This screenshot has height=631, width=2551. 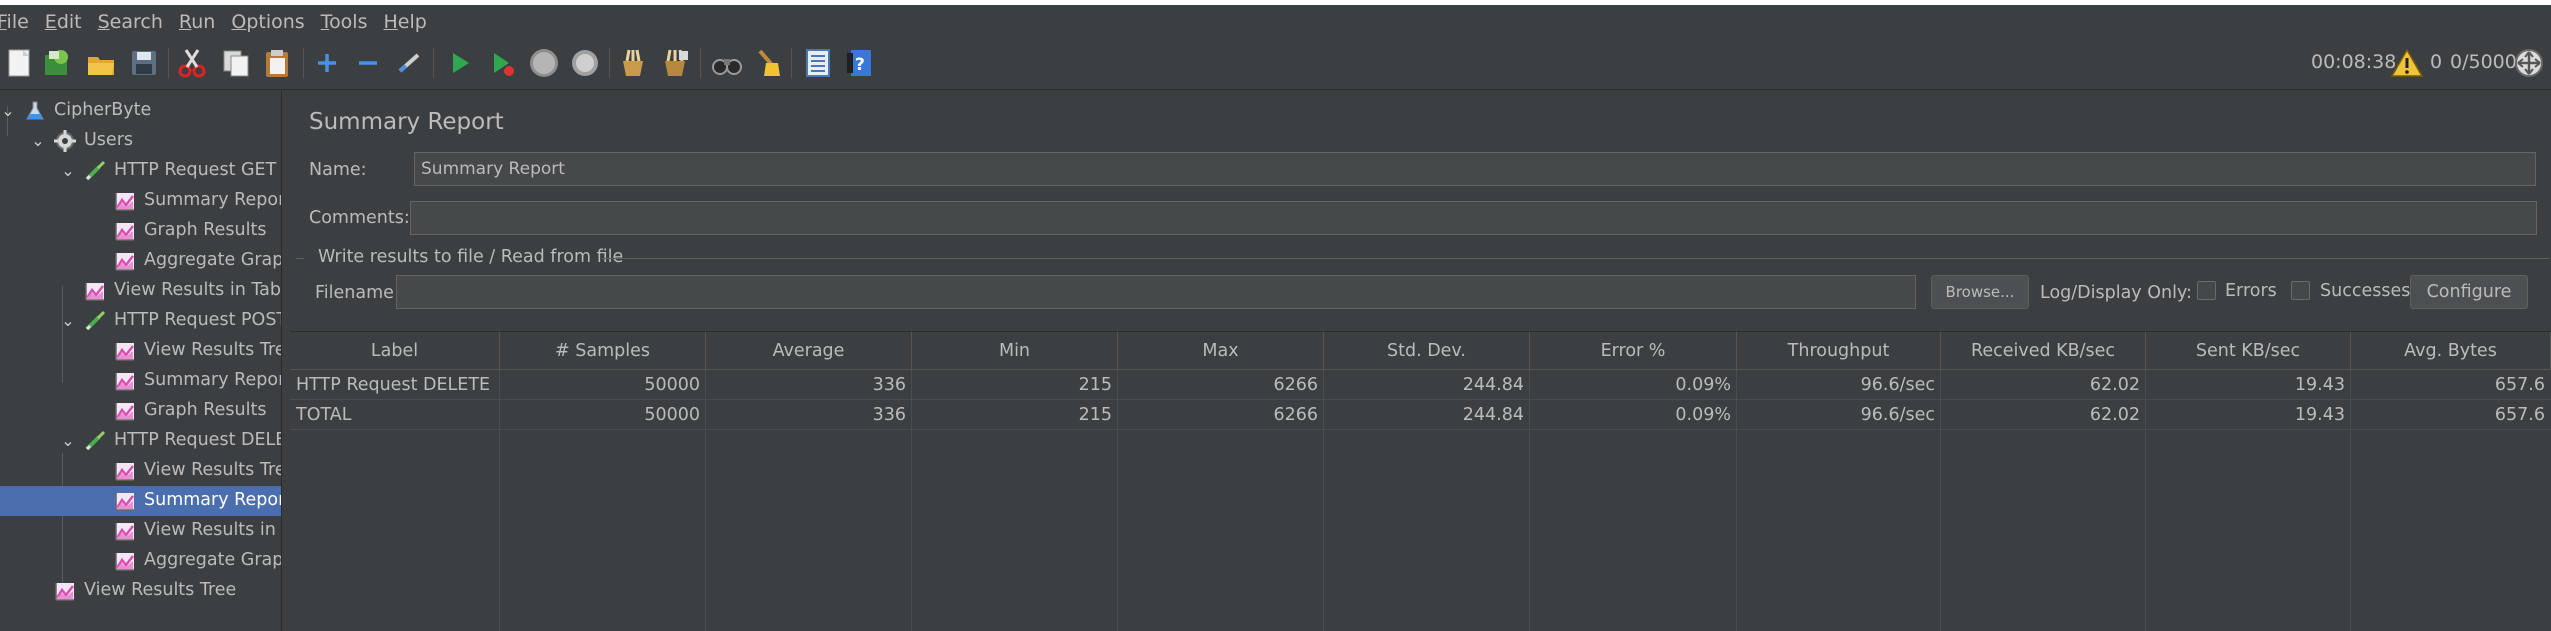 I want to click on search-binoculars-icon, so click(x=727, y=63).